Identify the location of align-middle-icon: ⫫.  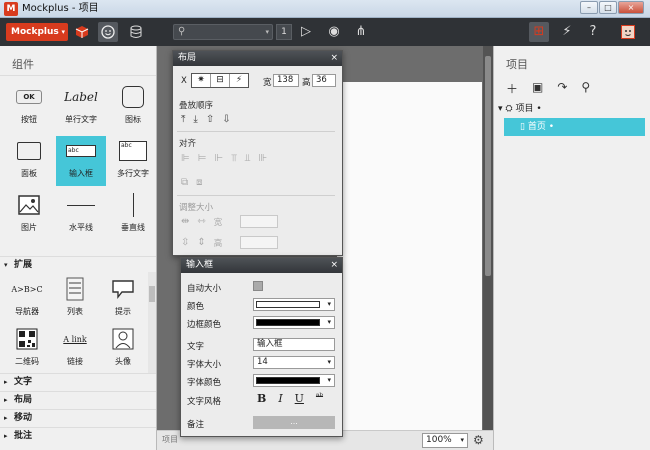
(248, 158).